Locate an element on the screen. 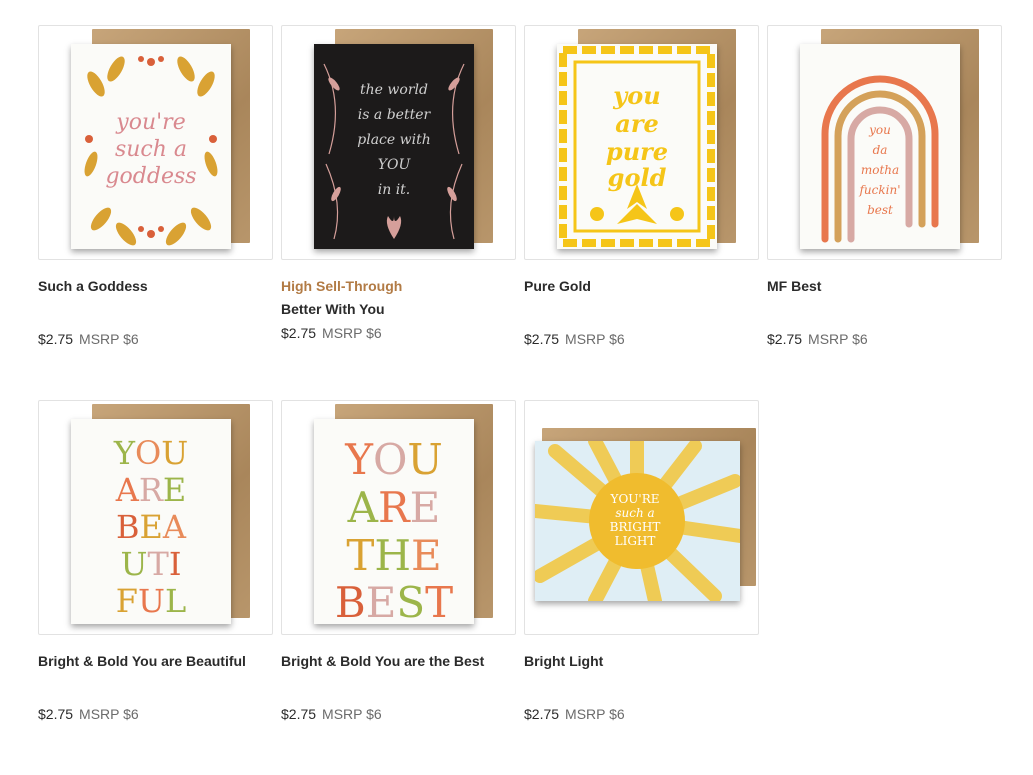  svg-text: gold is located at coordinates (637, 177).